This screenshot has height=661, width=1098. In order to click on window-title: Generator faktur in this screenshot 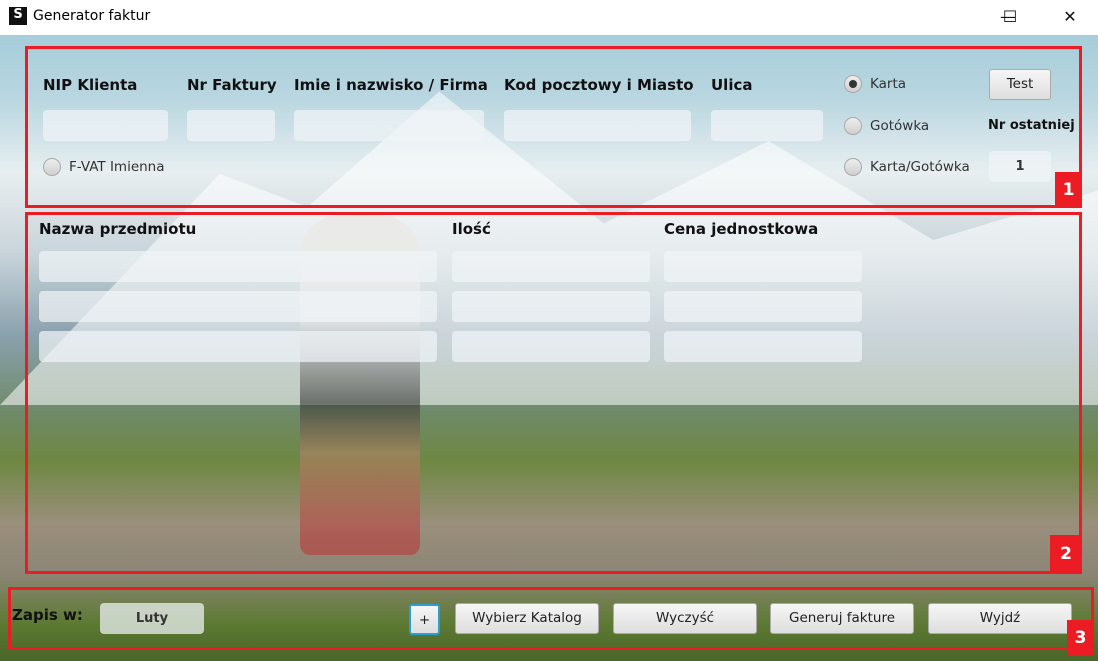, I will do `click(92, 16)`.